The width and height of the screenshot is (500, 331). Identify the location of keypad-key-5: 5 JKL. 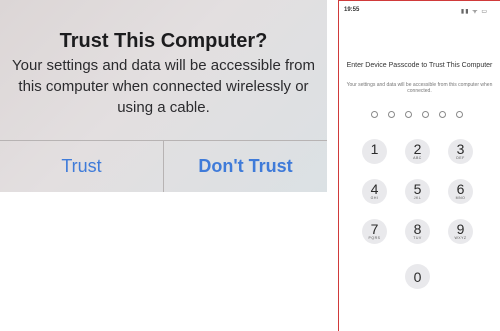
(417, 191).